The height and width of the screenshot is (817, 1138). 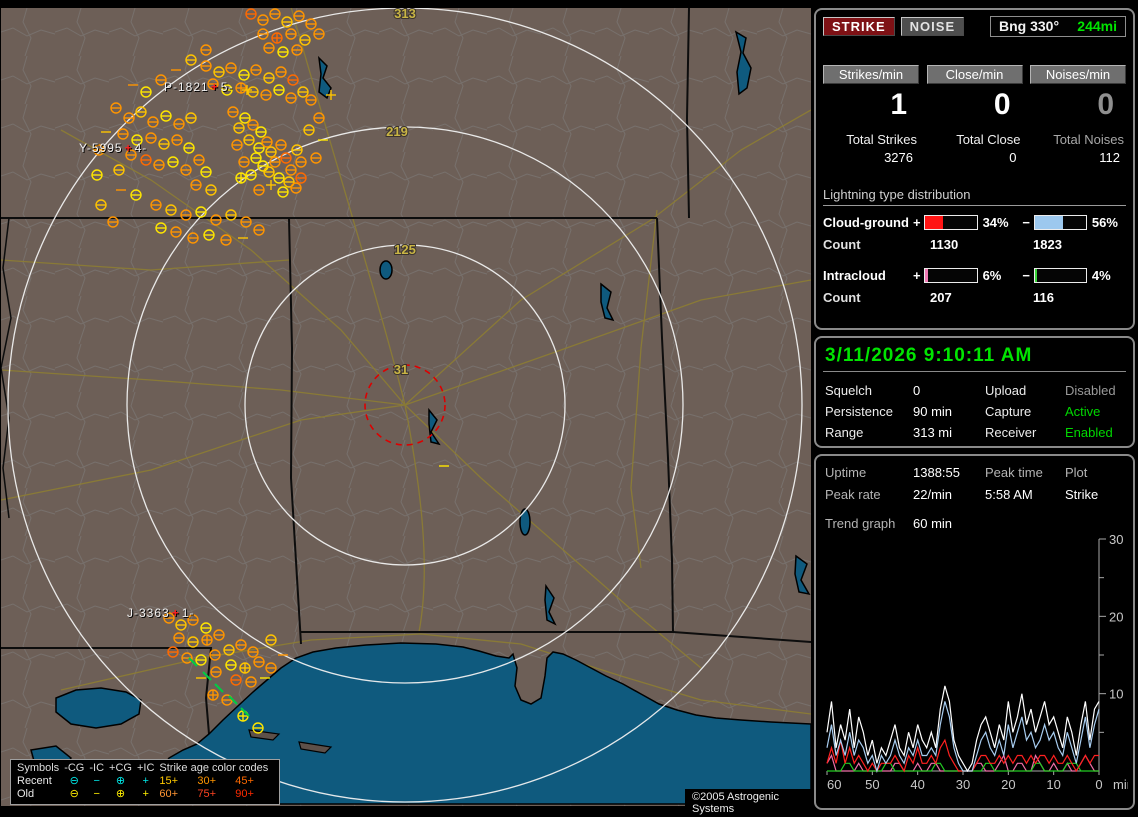 What do you see at coordinates (1014, 472) in the screenshot?
I see `peak-time-label: Peak time` at bounding box center [1014, 472].